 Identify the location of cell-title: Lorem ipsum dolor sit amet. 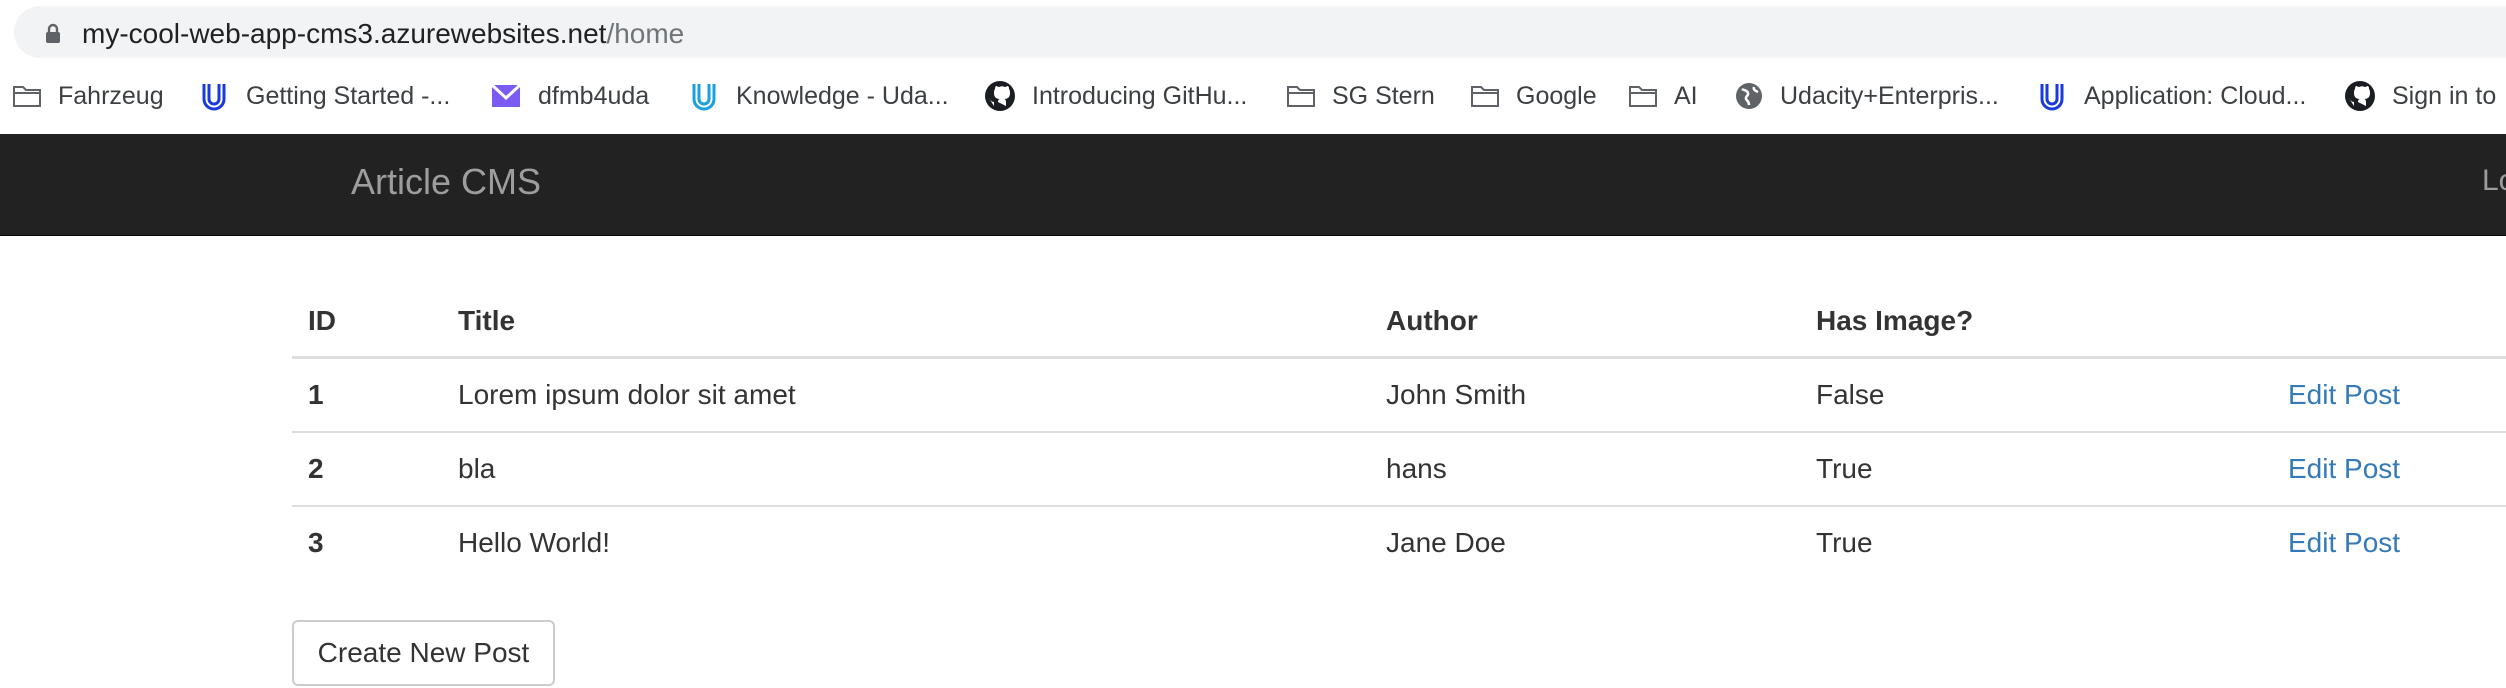
(906, 395).